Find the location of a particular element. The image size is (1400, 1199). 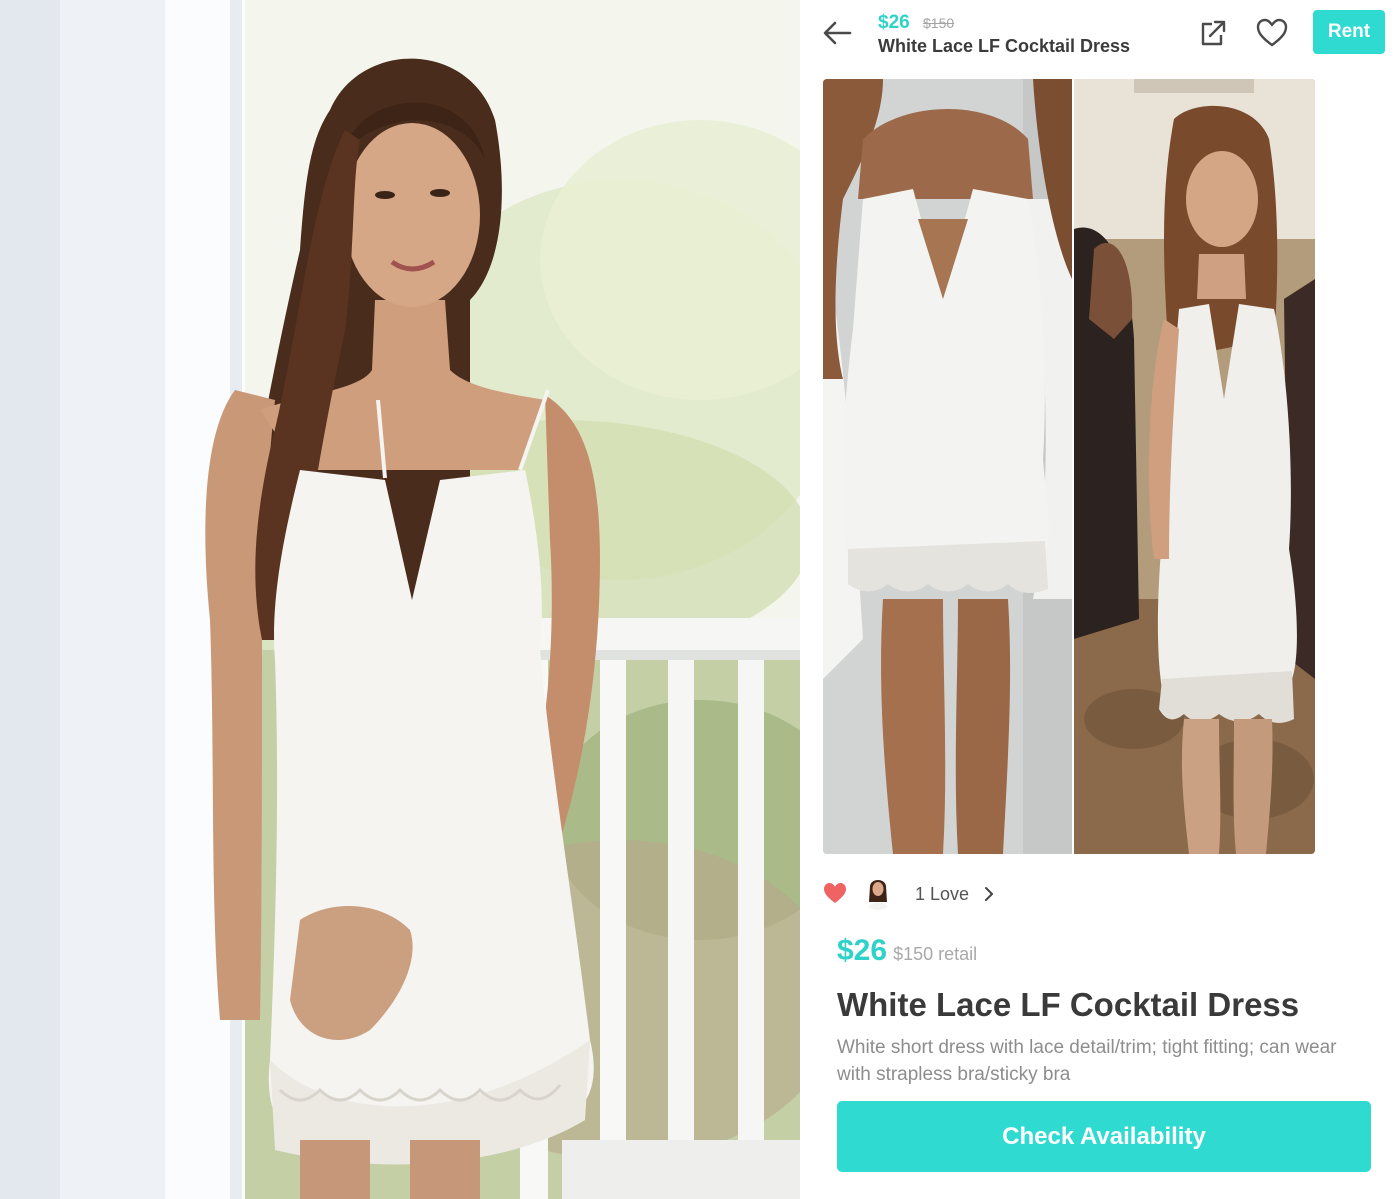

product-title: White Lace LF Cocktail Dress is located at coordinates (1068, 1004).